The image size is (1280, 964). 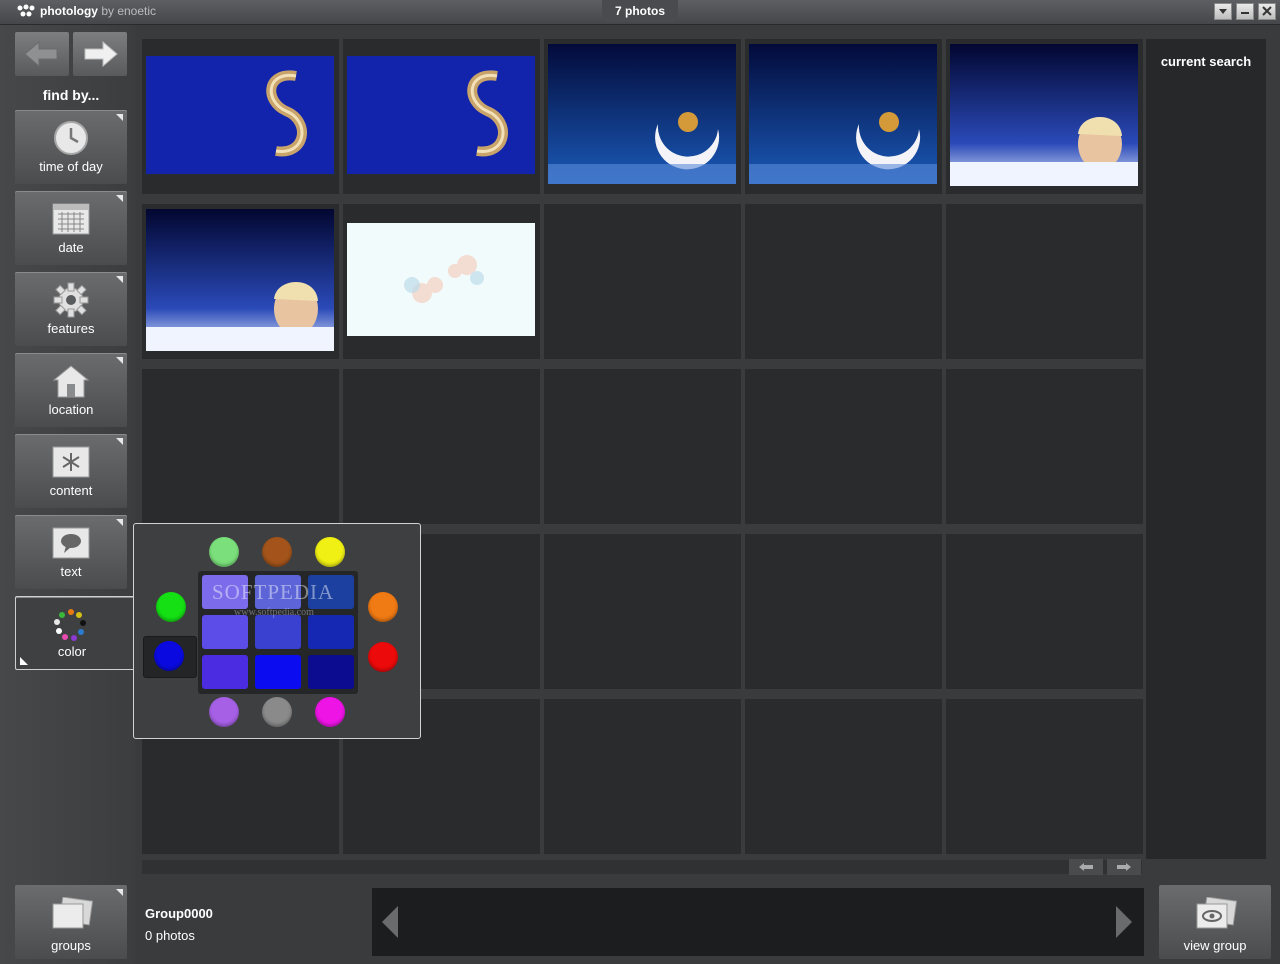 I want to click on view-group-label: view group, so click(x=1215, y=945).